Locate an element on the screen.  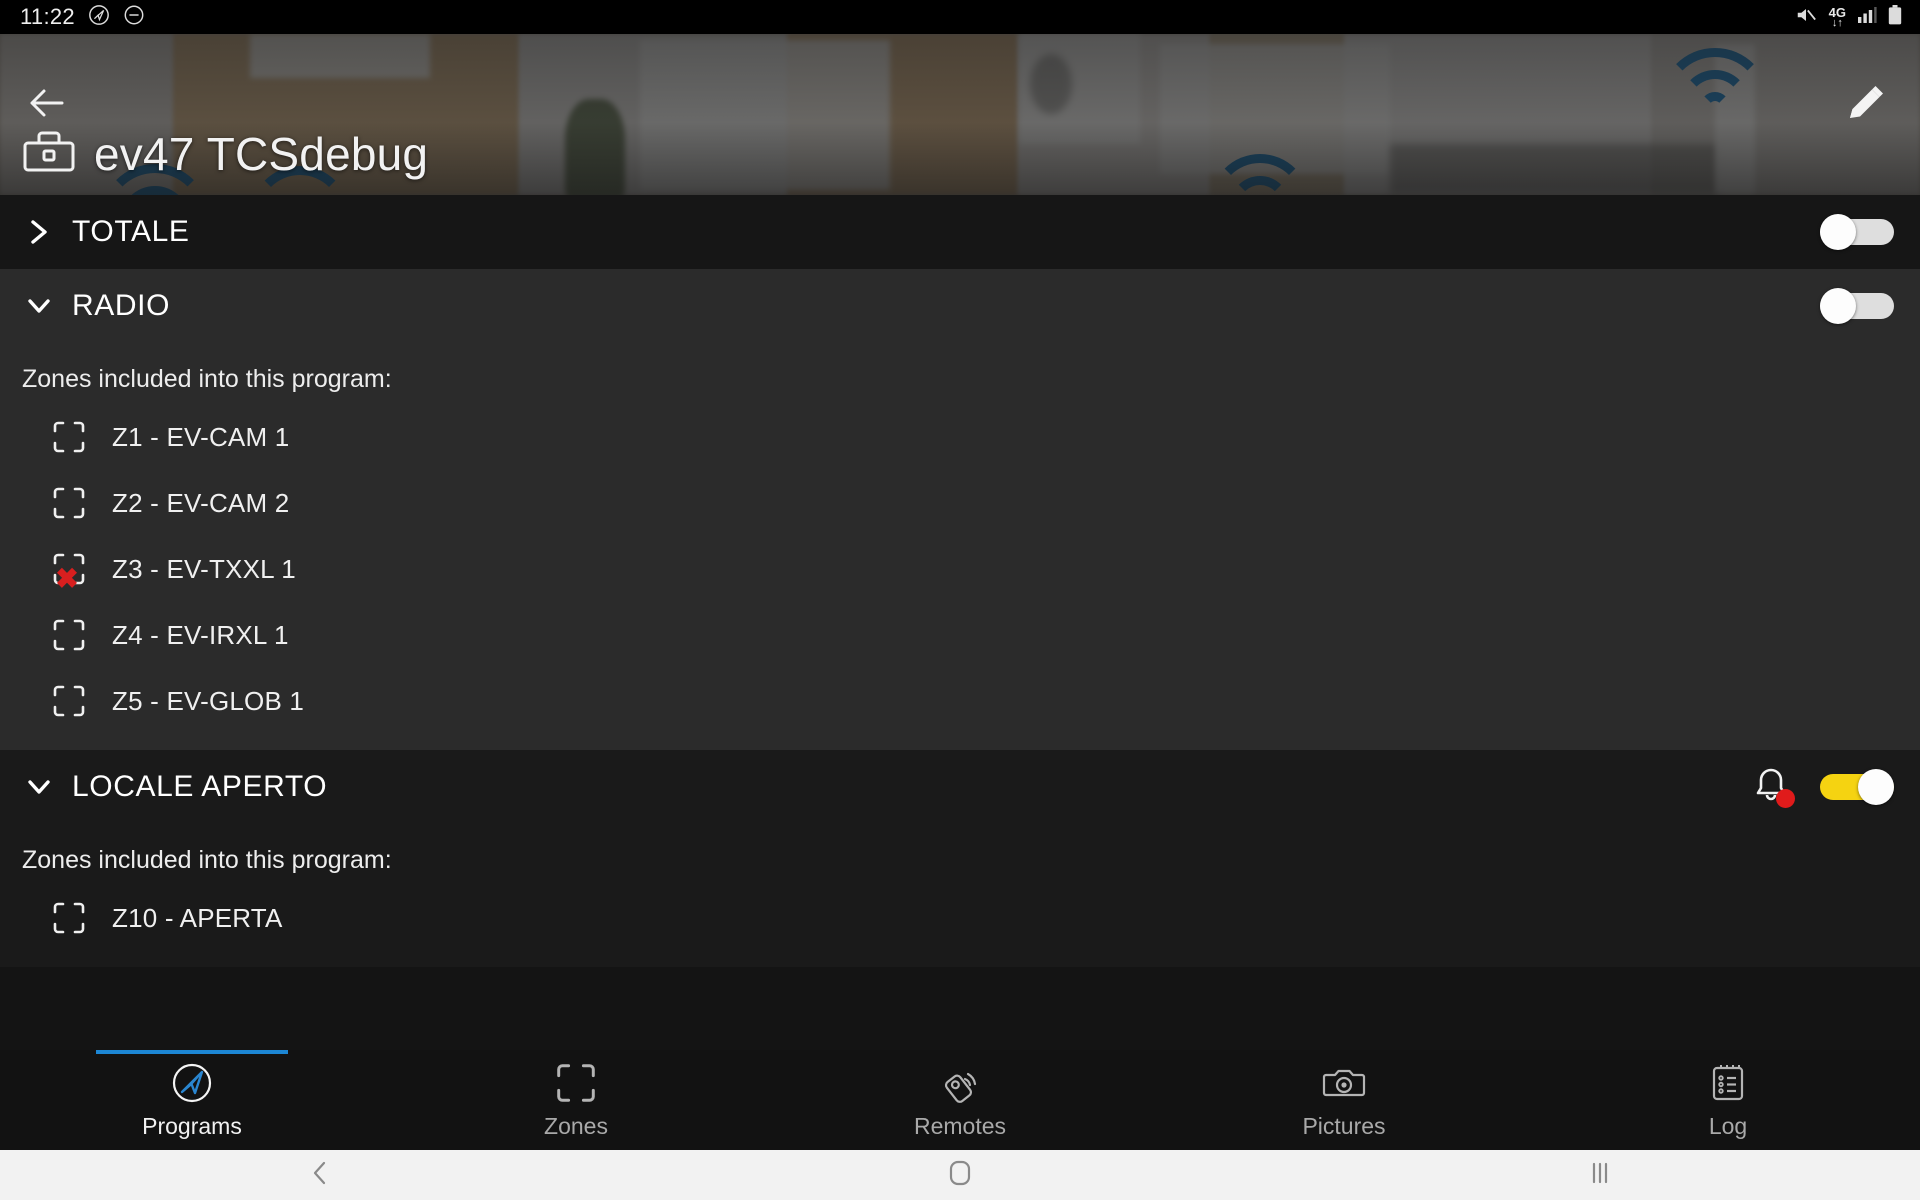
zone-label: Z10 - APERTA is located at coordinates (197, 917).